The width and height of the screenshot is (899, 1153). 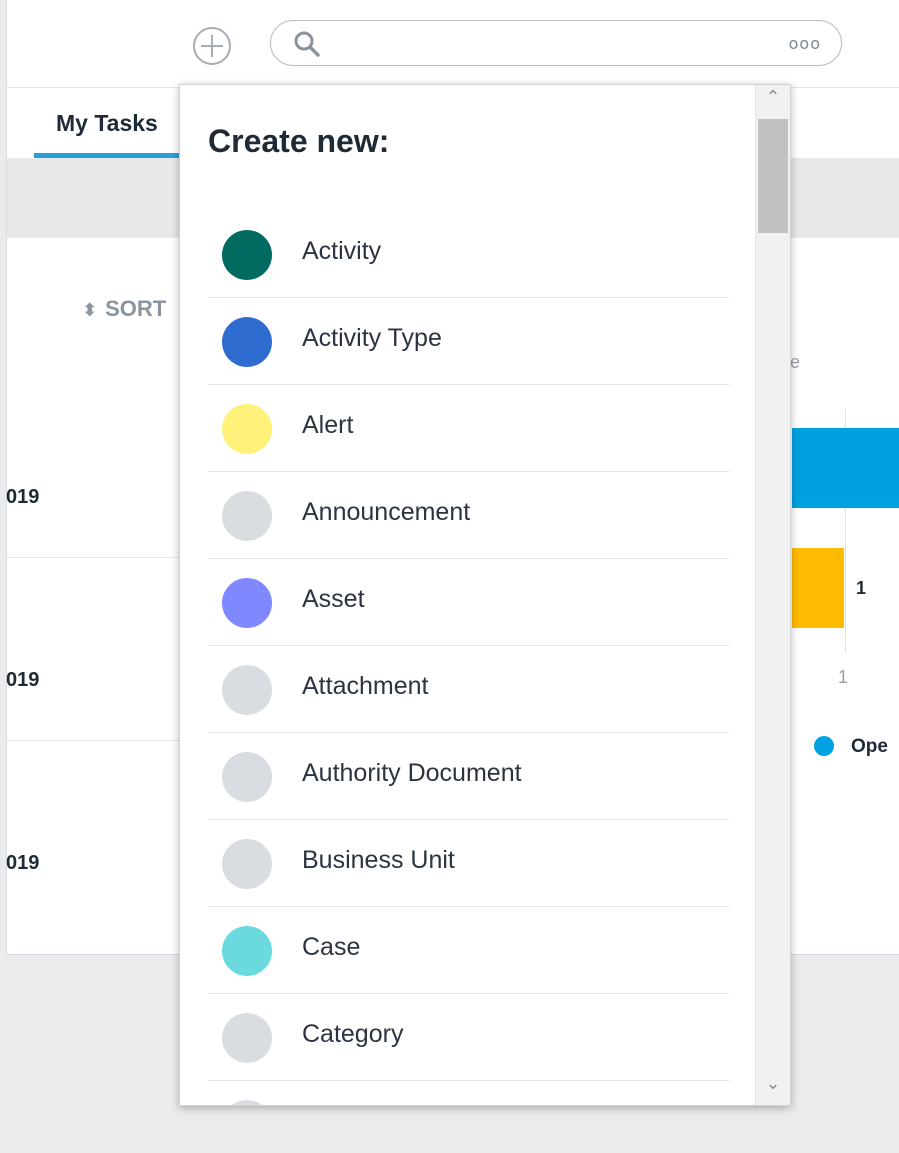 What do you see at coordinates (468, 689) in the screenshot?
I see `create-item: Attachment` at bounding box center [468, 689].